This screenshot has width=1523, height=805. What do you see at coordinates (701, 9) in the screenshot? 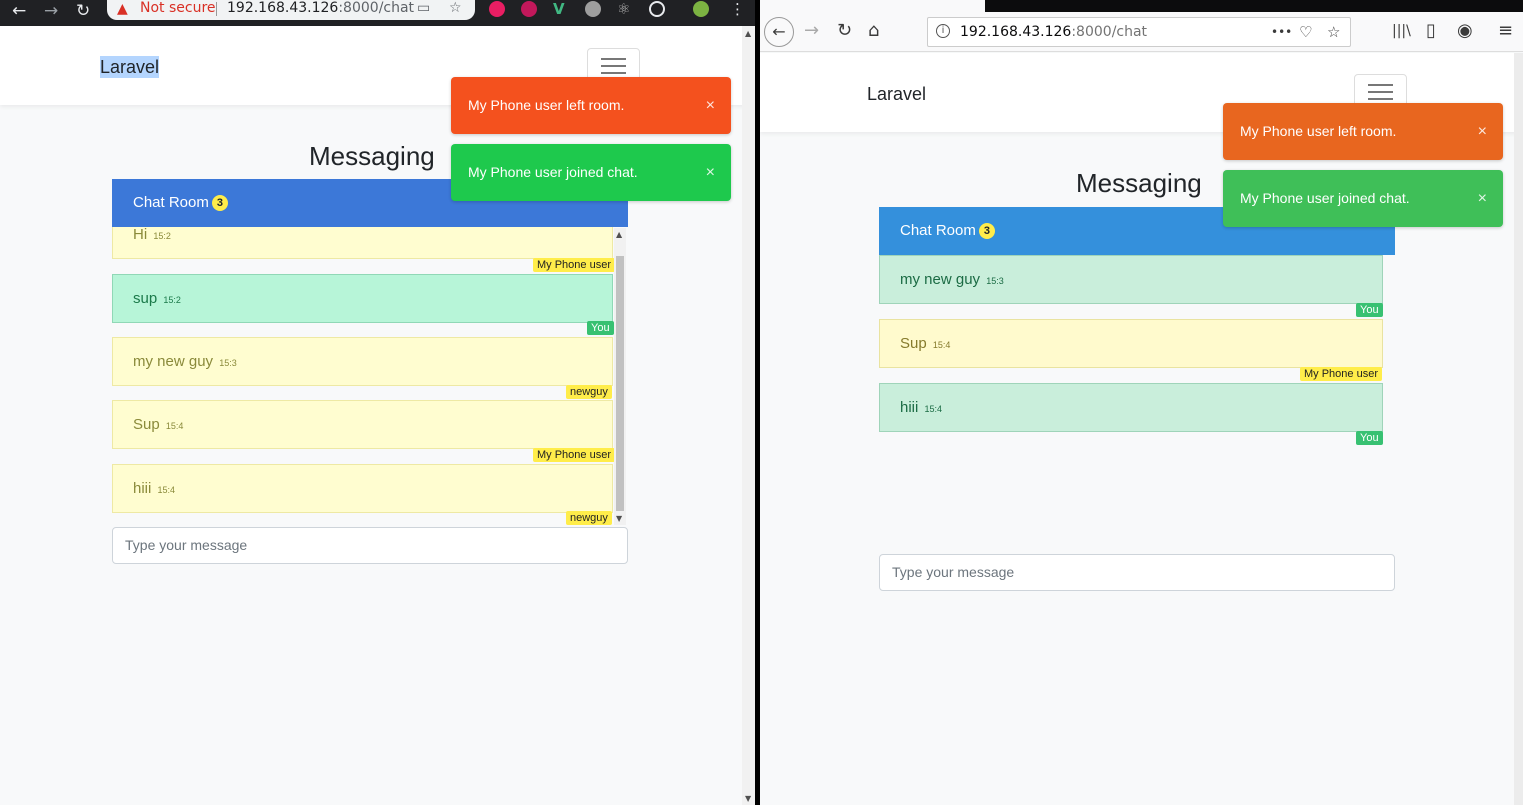
I see `profile-avatar-icon` at bounding box center [701, 9].